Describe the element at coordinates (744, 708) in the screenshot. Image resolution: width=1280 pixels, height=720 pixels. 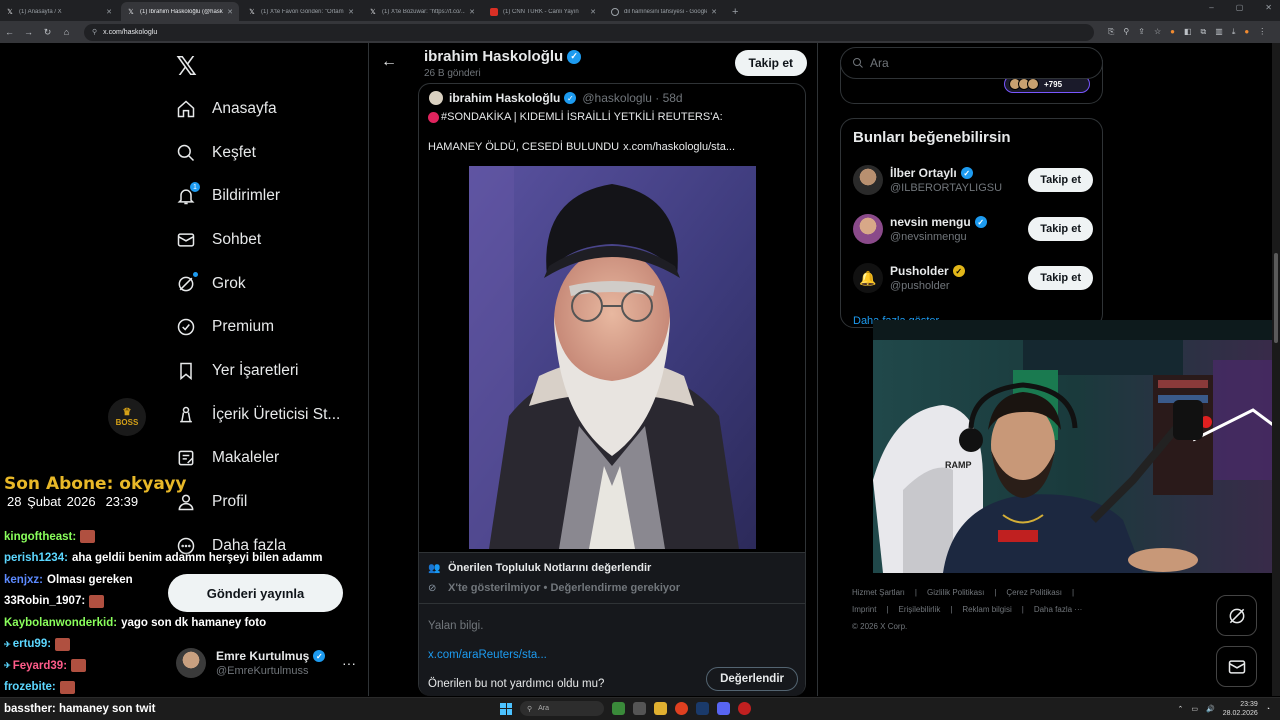
I see `obs-icon` at that location.